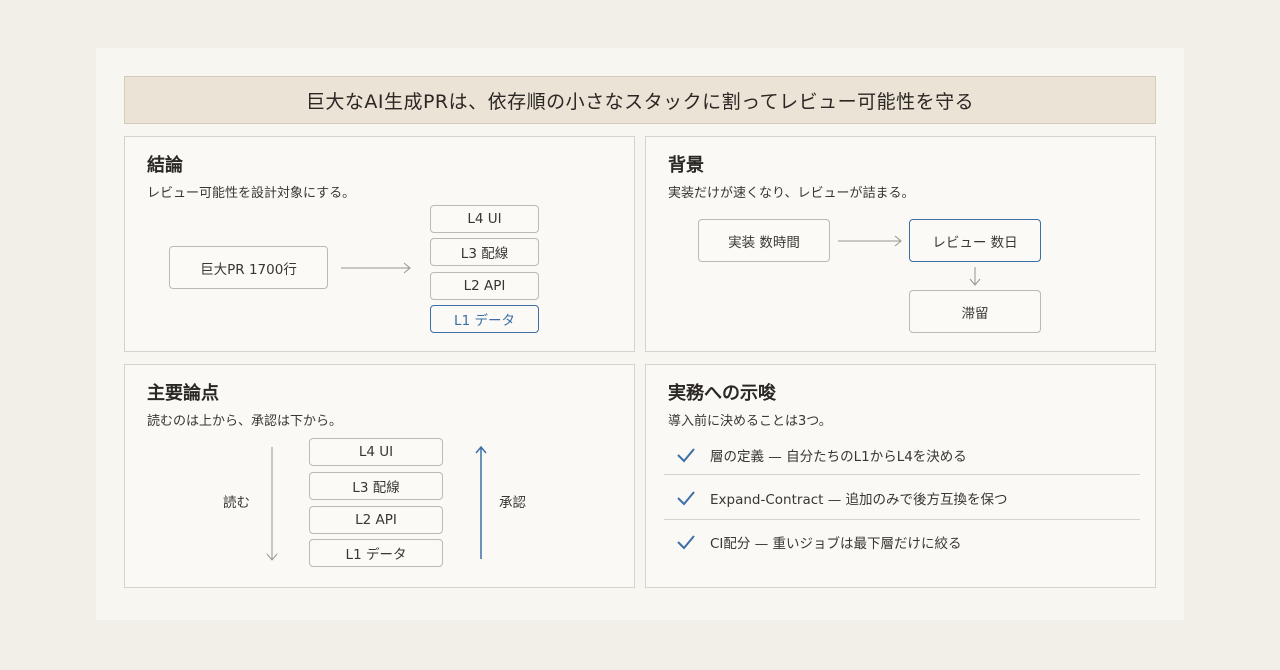 The height and width of the screenshot is (670, 1280). I want to click on impl-box: 実装 数時間, so click(764, 240).